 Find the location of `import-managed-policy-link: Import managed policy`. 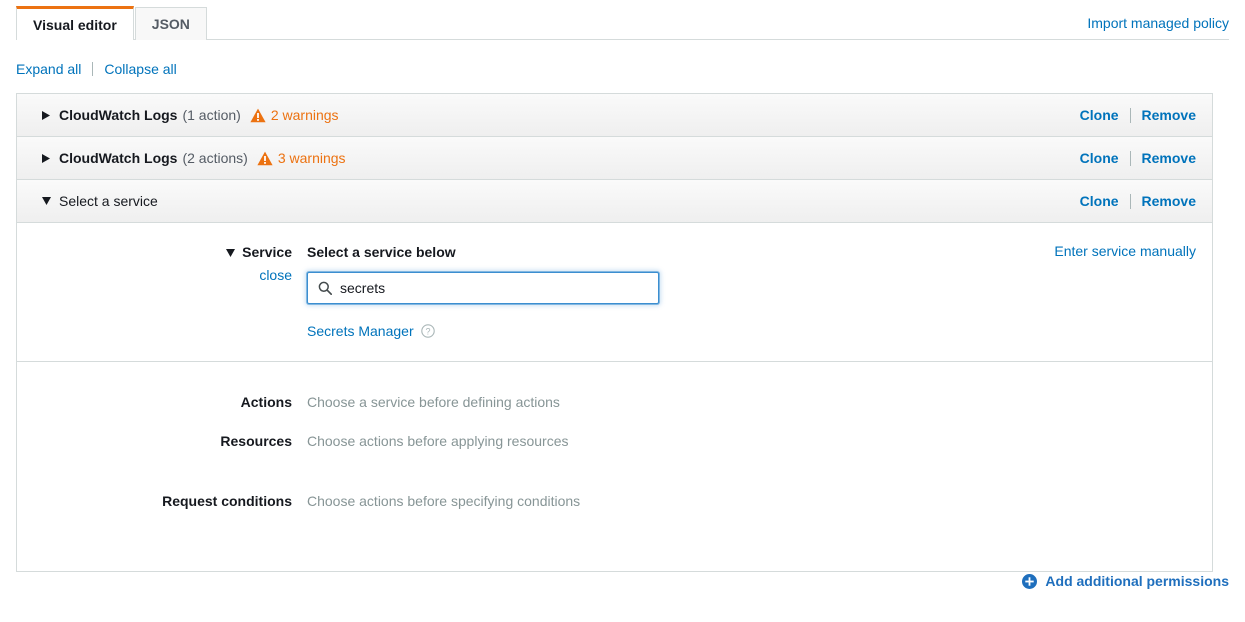

import-managed-policy-link: Import managed policy is located at coordinates (1158, 23).